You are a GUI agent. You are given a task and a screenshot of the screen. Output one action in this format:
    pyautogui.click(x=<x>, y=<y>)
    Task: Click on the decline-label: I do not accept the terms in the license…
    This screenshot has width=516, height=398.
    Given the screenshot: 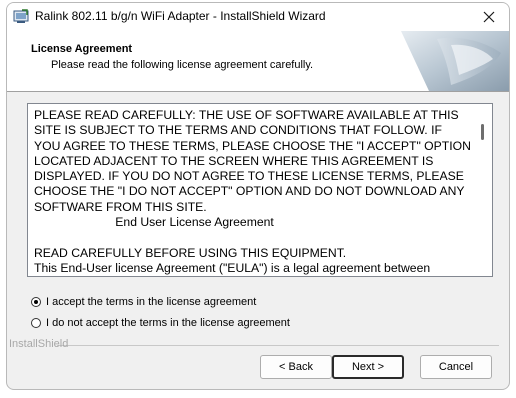 What is the action you would take?
    pyautogui.click(x=168, y=323)
    